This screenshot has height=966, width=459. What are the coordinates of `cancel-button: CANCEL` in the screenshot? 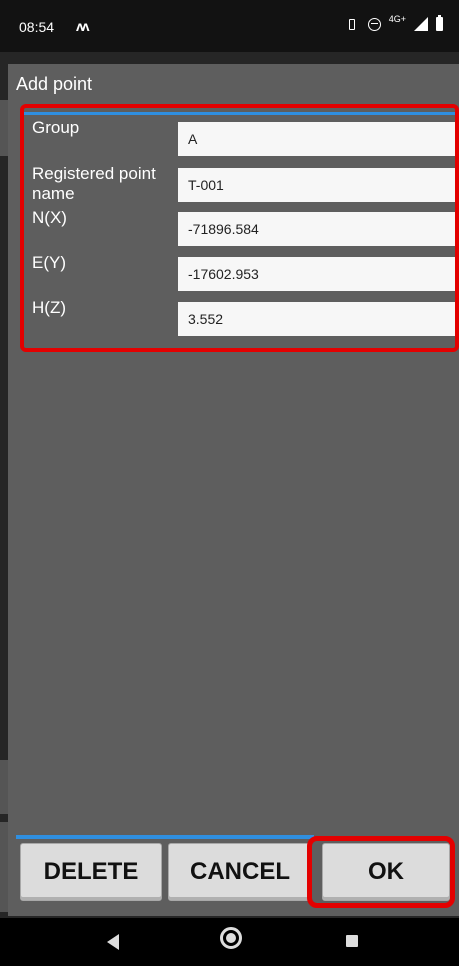 It's located at (240, 872).